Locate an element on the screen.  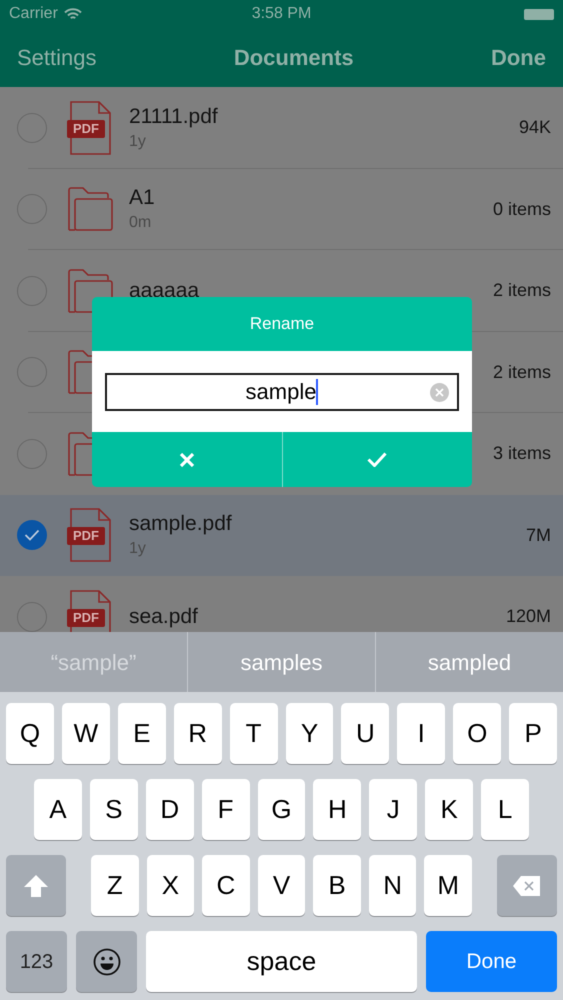
status-time: 3:58 PM is located at coordinates (282, 14).